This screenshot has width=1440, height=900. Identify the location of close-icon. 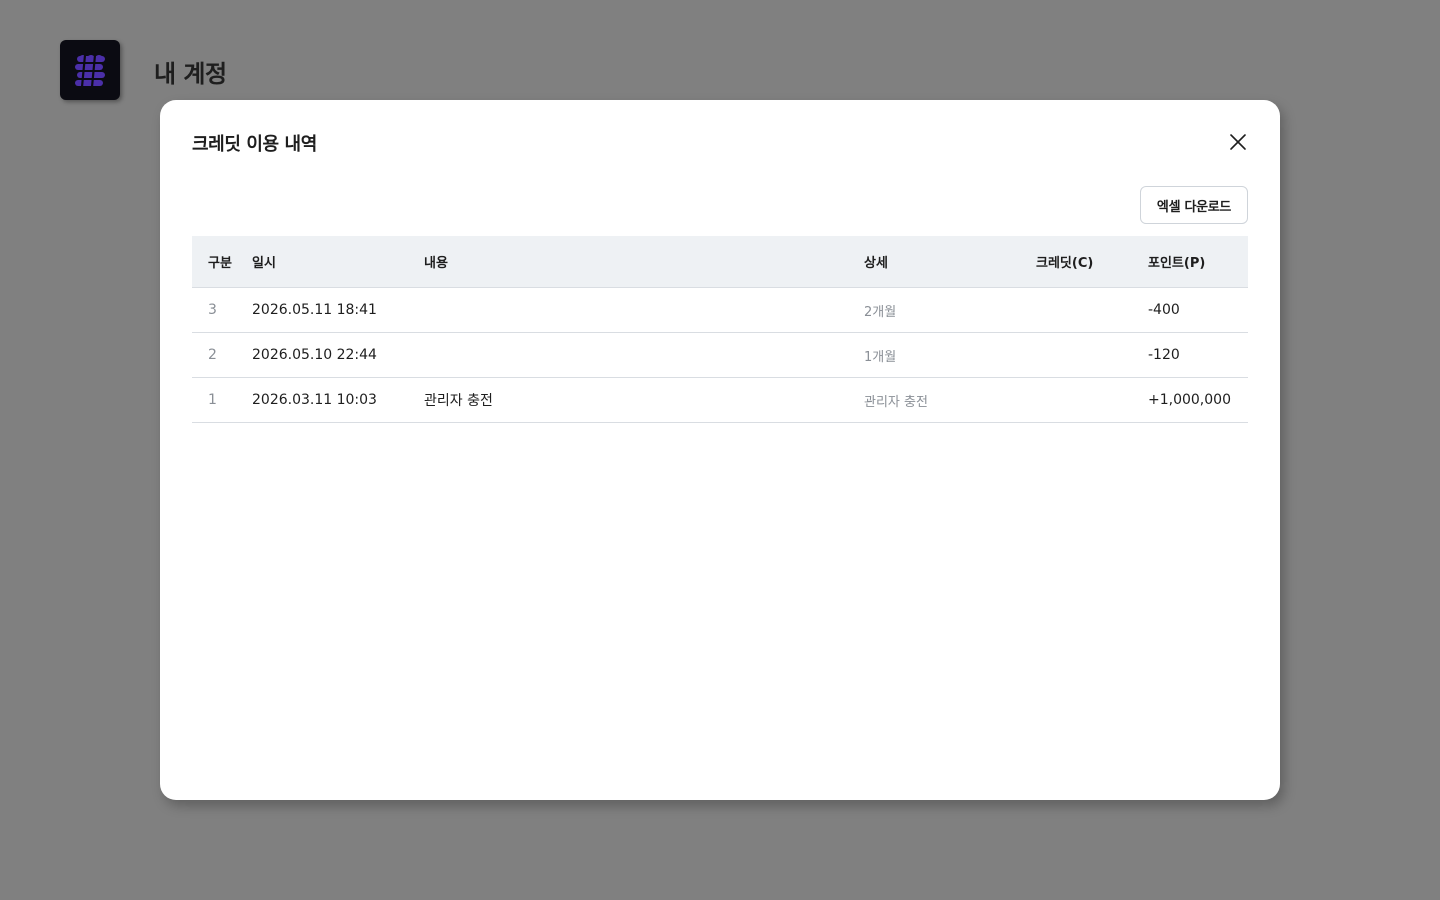
(1238, 142).